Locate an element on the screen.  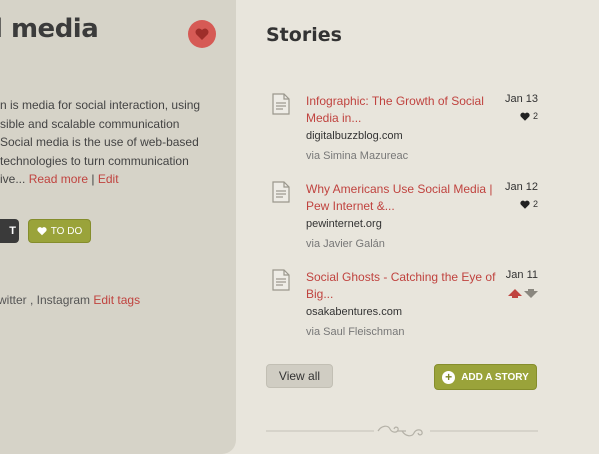
ornament-divider is located at coordinates (402, 431).